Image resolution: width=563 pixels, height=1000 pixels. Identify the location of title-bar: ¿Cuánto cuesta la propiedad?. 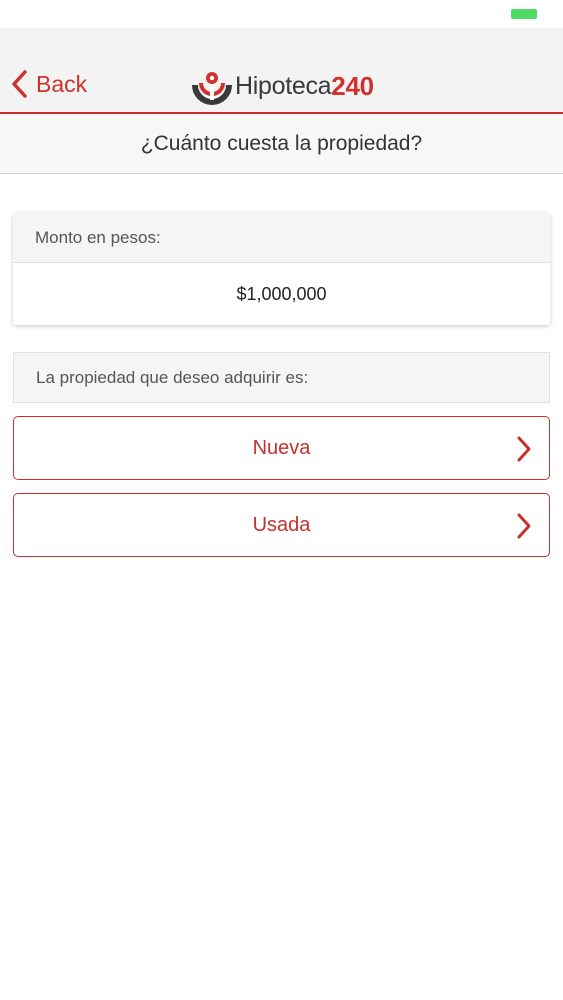
(281, 144).